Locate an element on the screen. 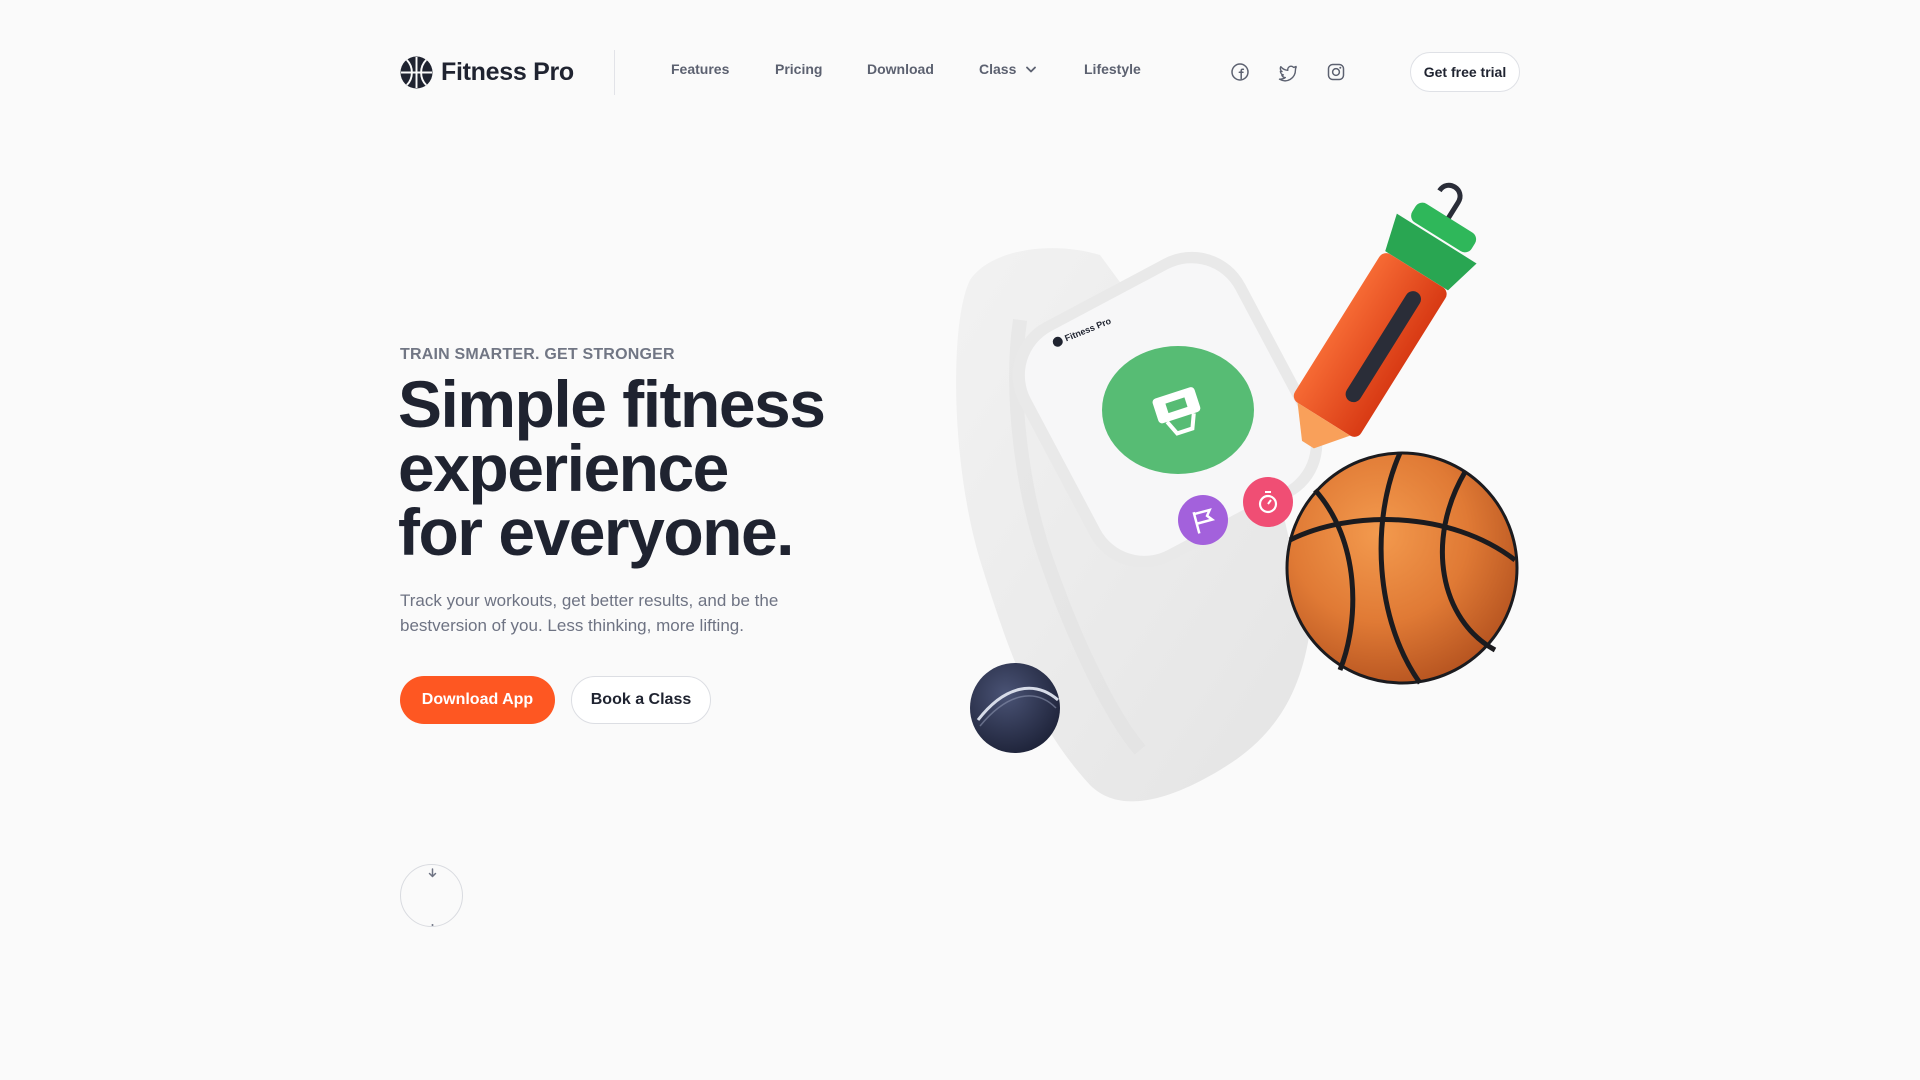 The height and width of the screenshot is (1080, 1920). brand-name: Fitness Pro is located at coordinates (507, 71).